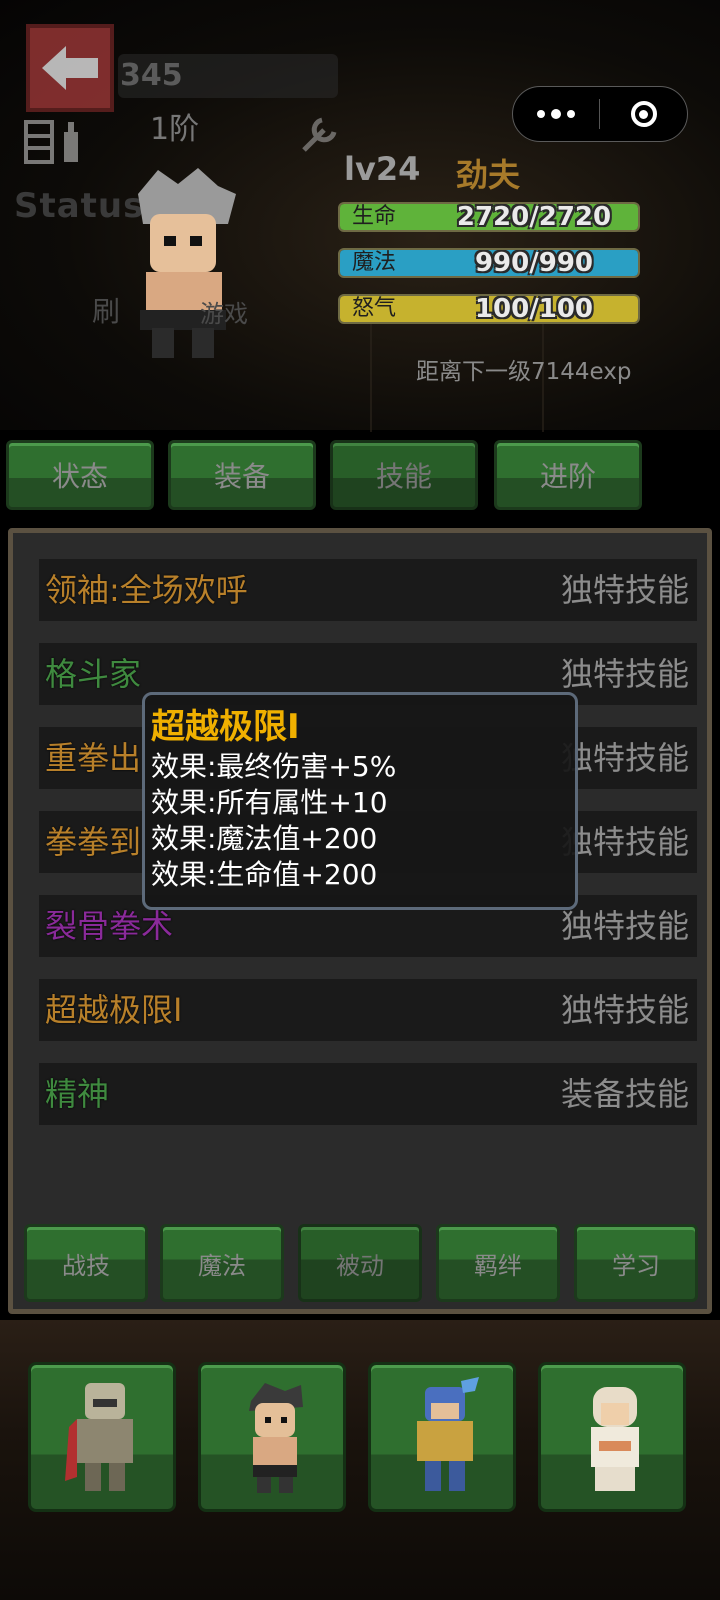 The image size is (720, 1600). What do you see at coordinates (175, 129) in the screenshot?
I see `rank-label: 1阶` at bounding box center [175, 129].